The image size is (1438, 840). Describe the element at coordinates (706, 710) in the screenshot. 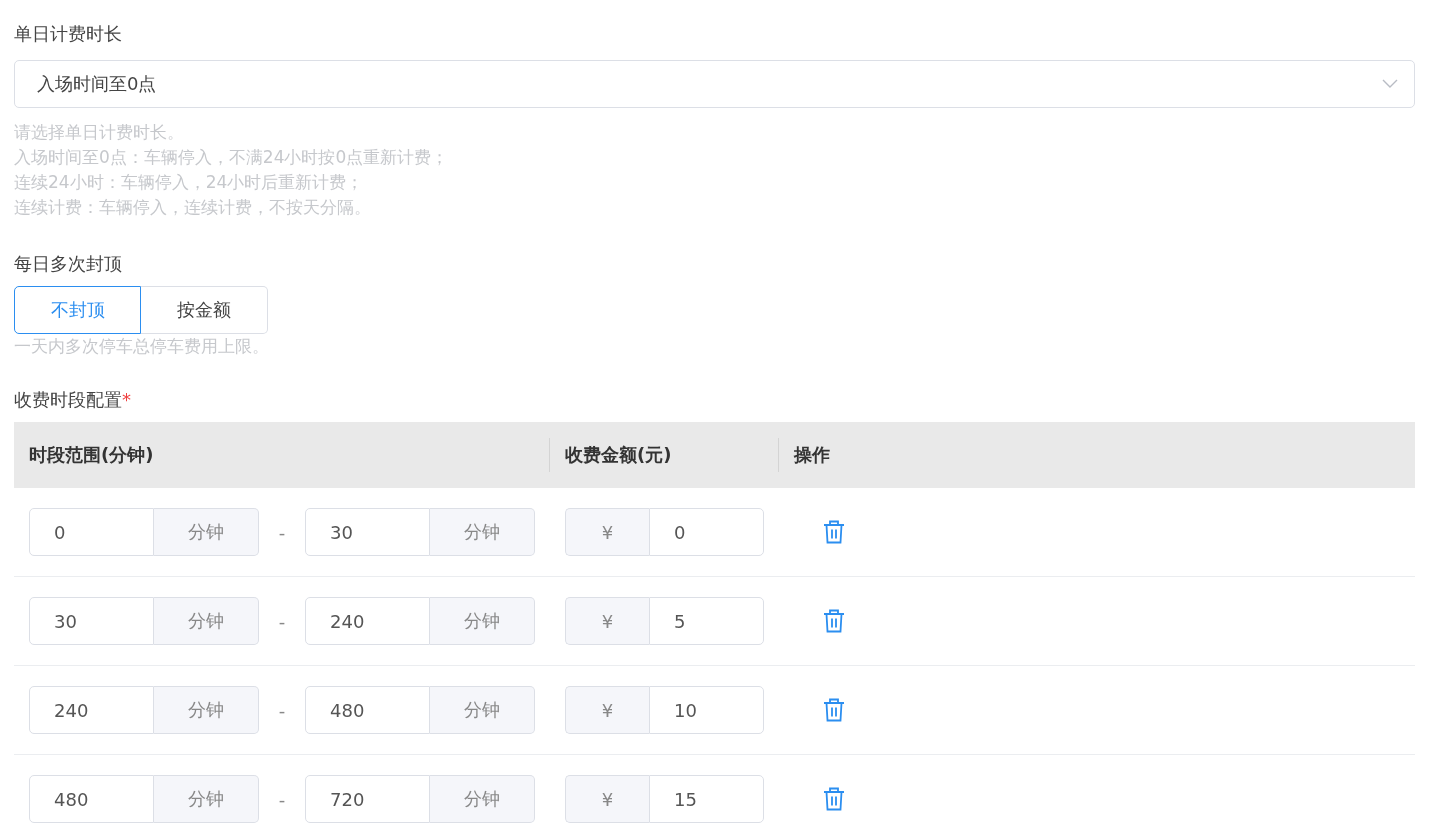

I see `input-field: 10` at that location.